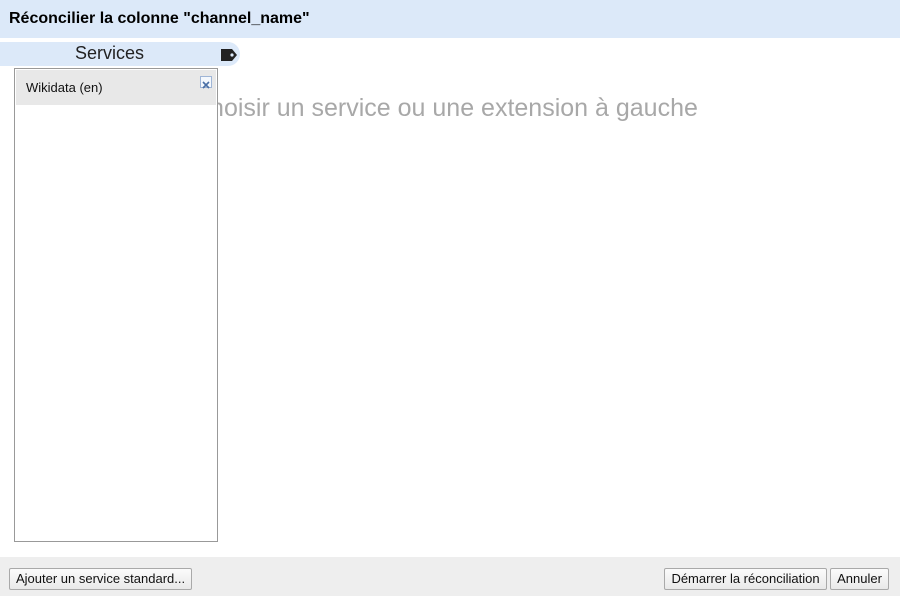 The width and height of the screenshot is (900, 596). What do you see at coordinates (206, 82) in the screenshot?
I see `close-icon` at bounding box center [206, 82].